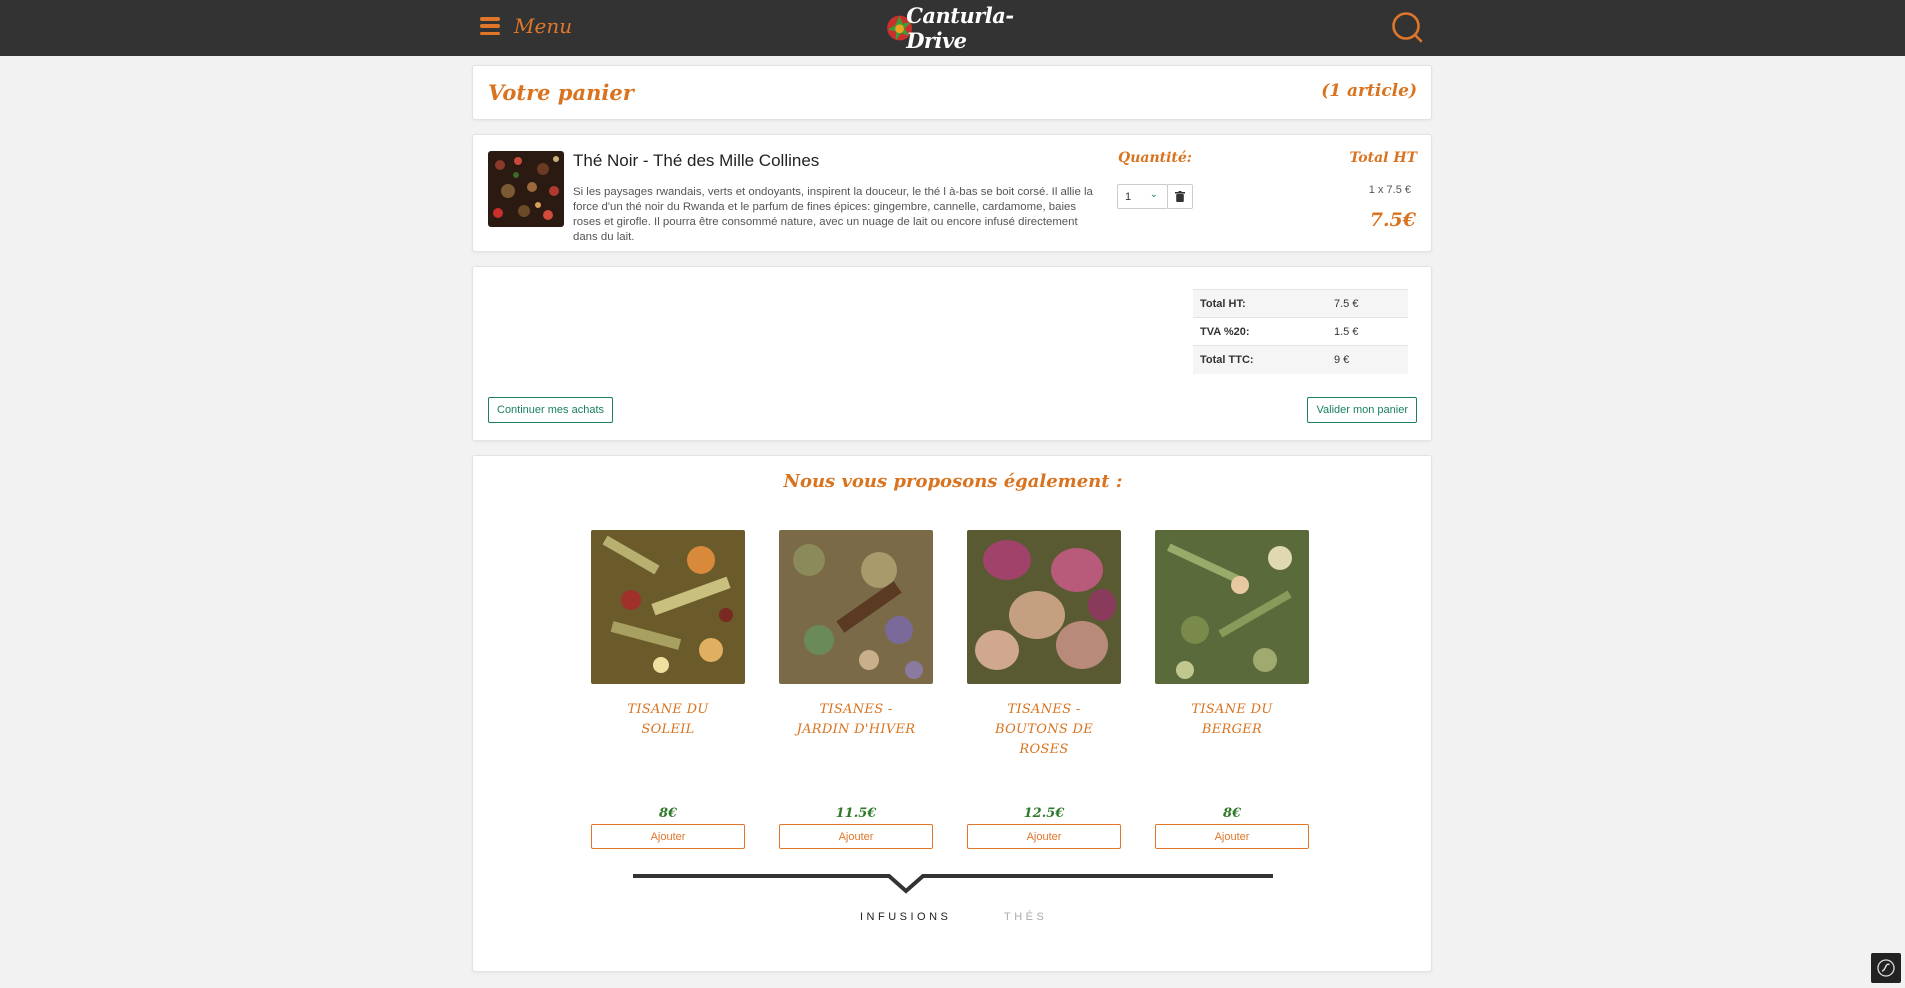  What do you see at coordinates (1128, 196) in the screenshot?
I see `quantity-value: 1` at bounding box center [1128, 196].